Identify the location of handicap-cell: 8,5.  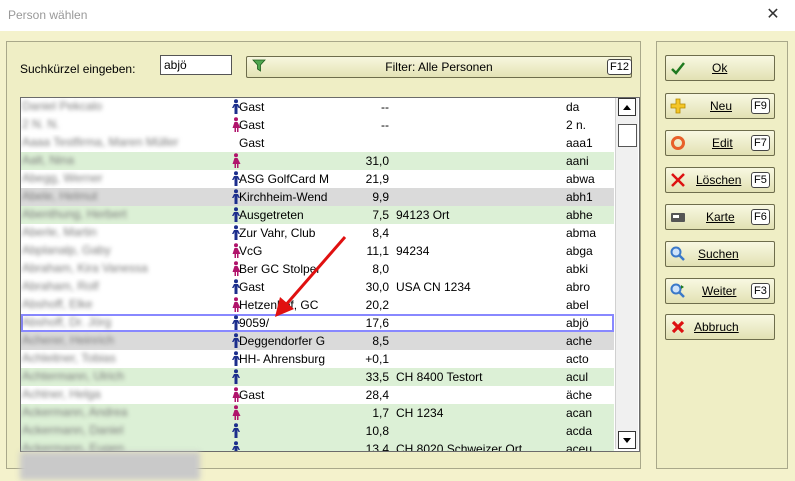
(380, 341).